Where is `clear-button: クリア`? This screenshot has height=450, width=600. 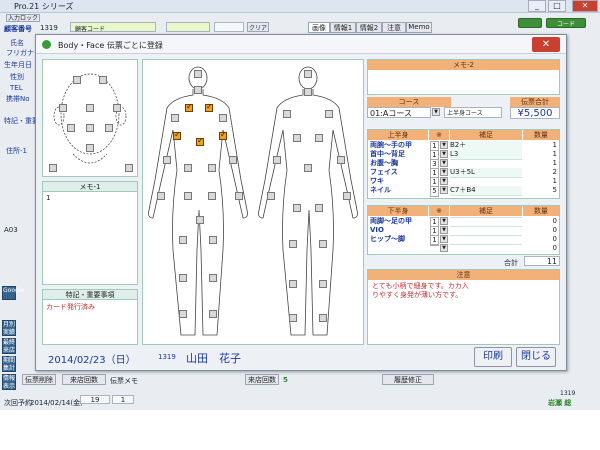 clear-button: クリア is located at coordinates (258, 27).